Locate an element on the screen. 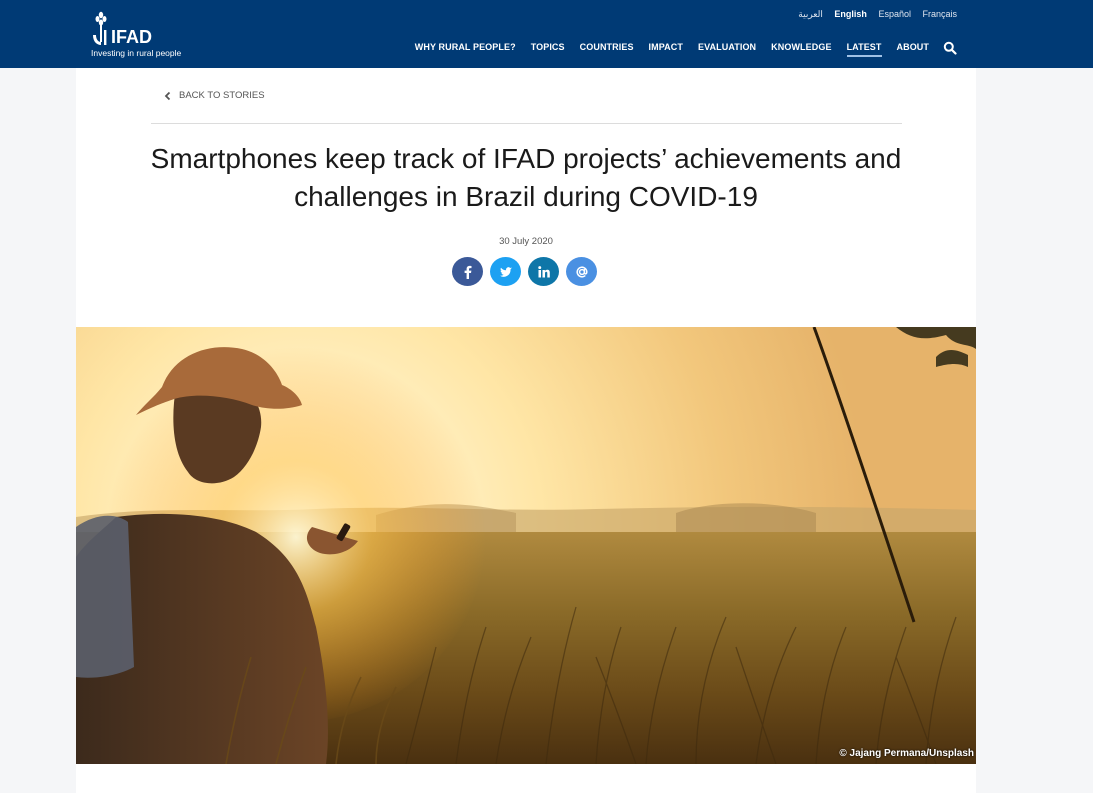  image-credit: © Jajang Permana/Unsplash is located at coordinates (906, 753).